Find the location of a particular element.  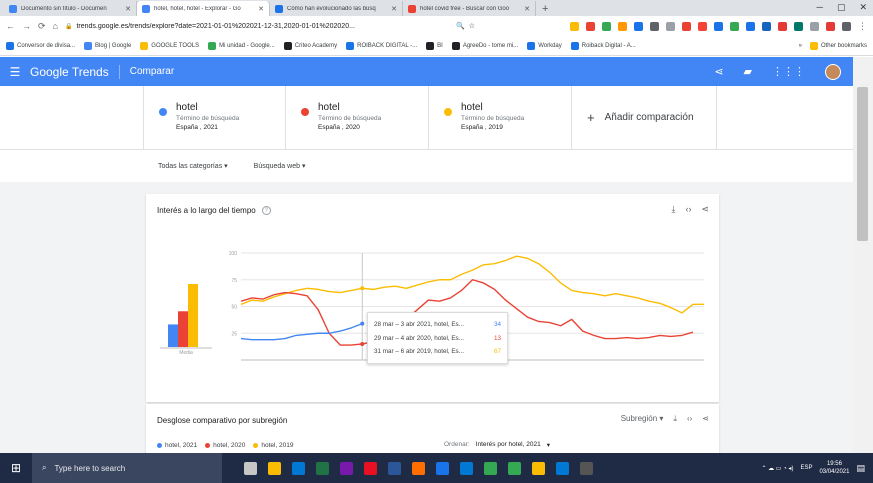

bookmark-item: Blog | Google is located at coordinates (107, 45).